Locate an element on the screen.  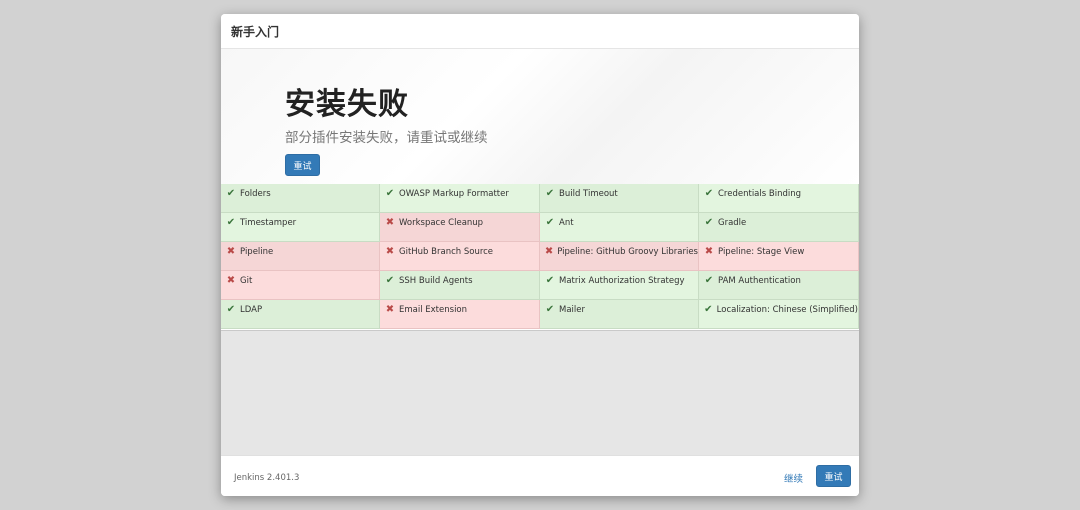
continue-link: 继续 is located at coordinates (793, 478).